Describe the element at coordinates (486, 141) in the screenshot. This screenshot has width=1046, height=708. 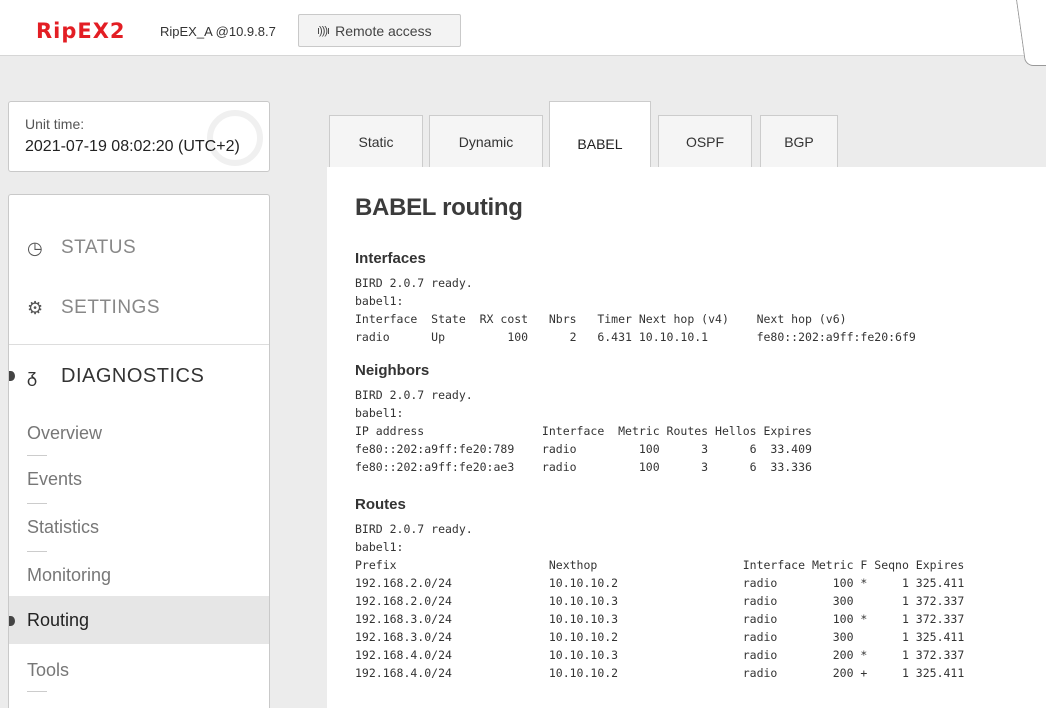
I see `tab-dynamic: Dynamic` at that location.